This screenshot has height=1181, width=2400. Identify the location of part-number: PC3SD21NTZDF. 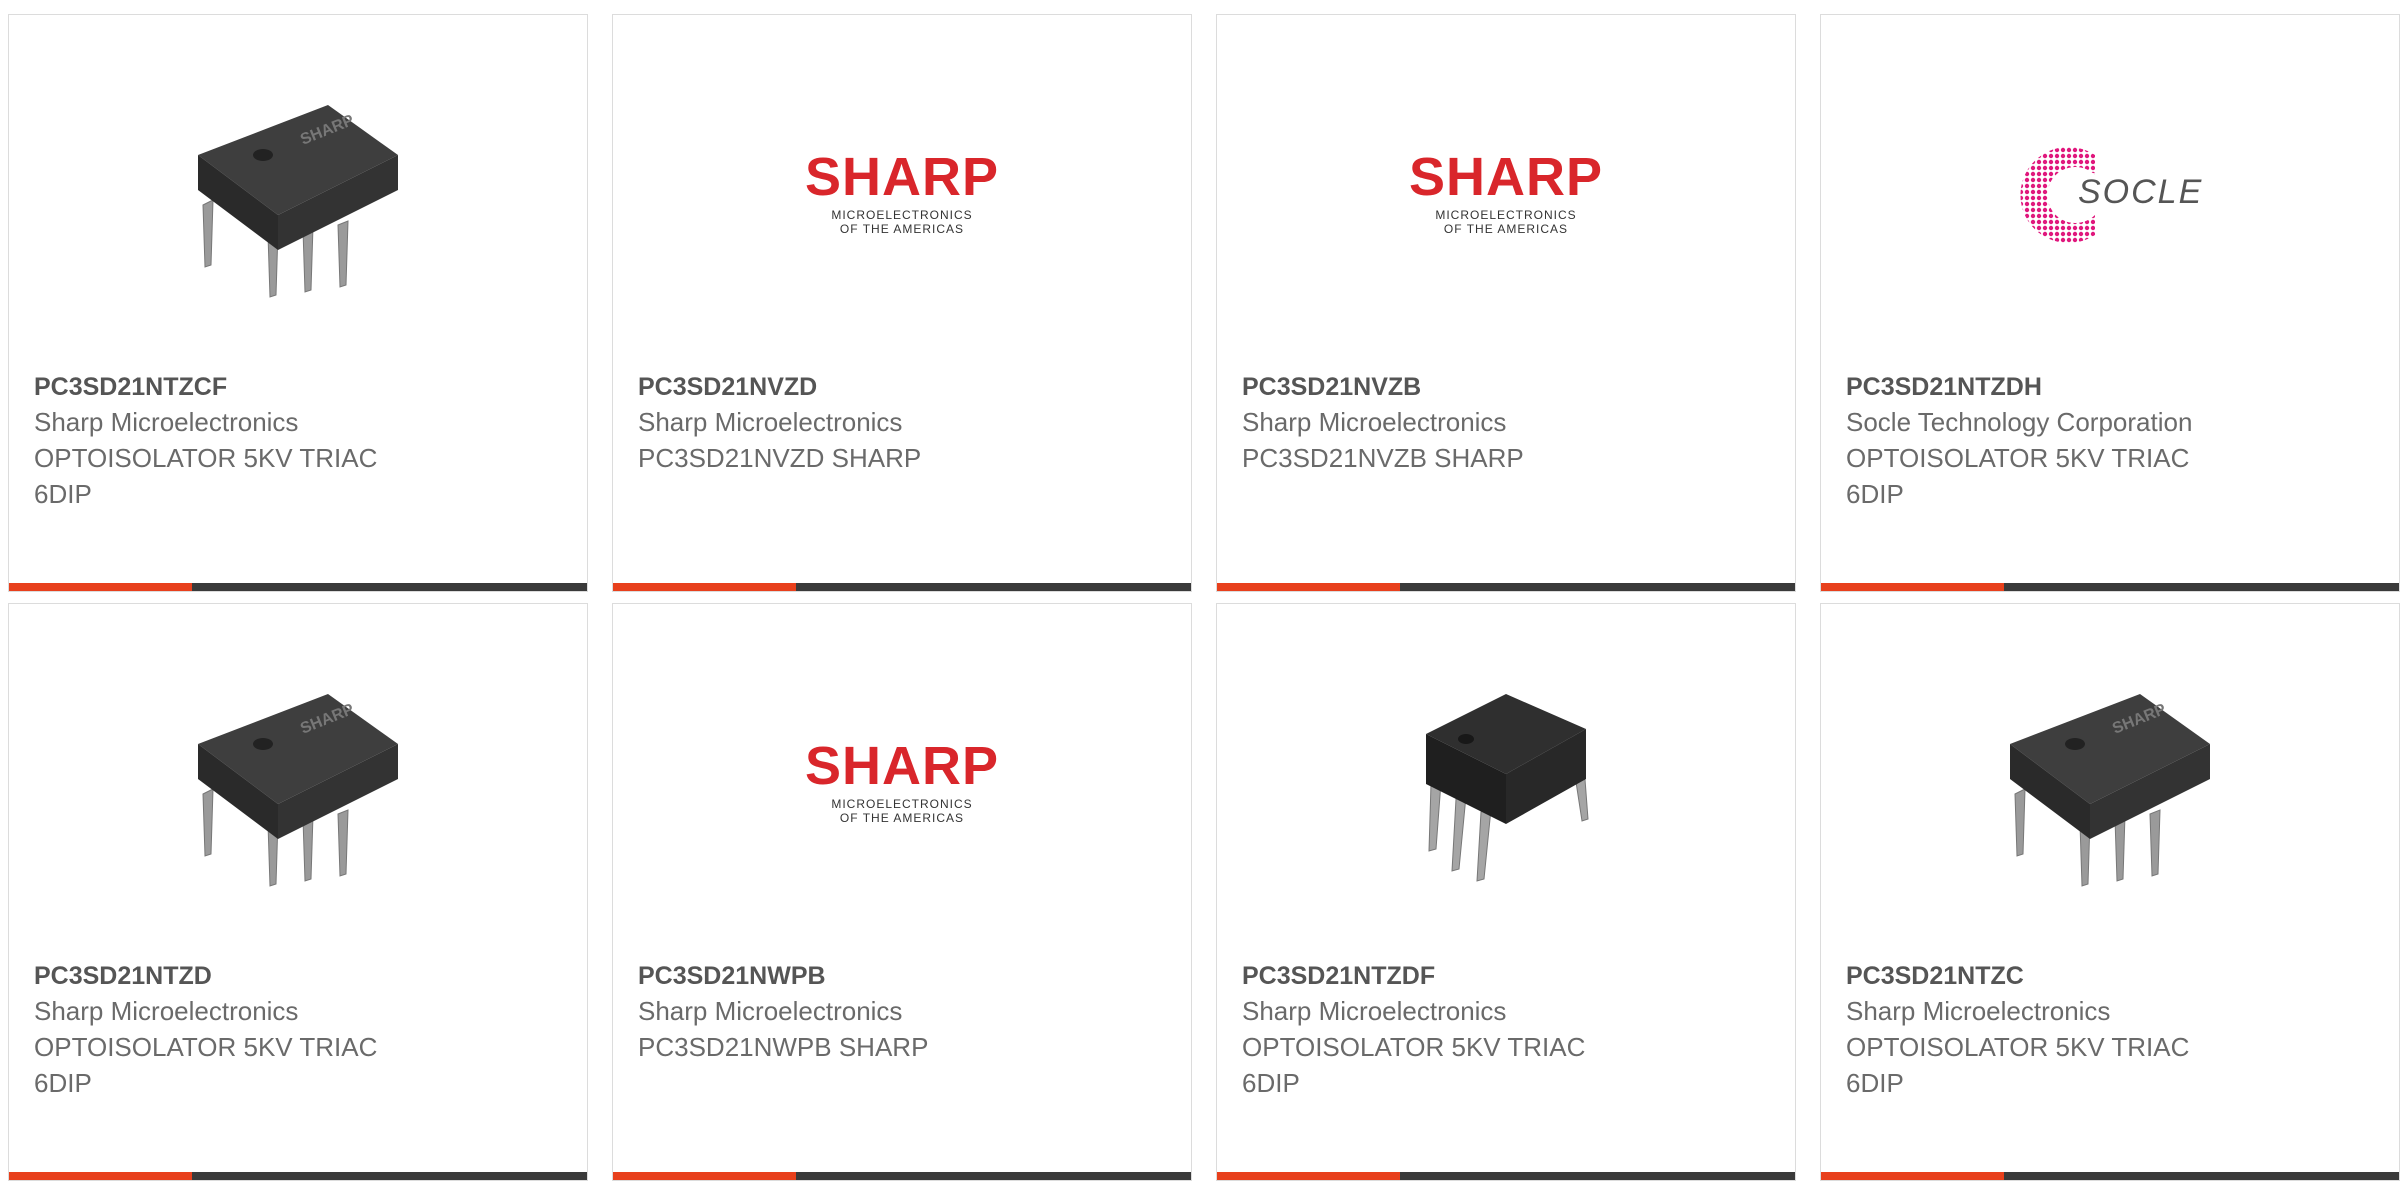
(1508, 976).